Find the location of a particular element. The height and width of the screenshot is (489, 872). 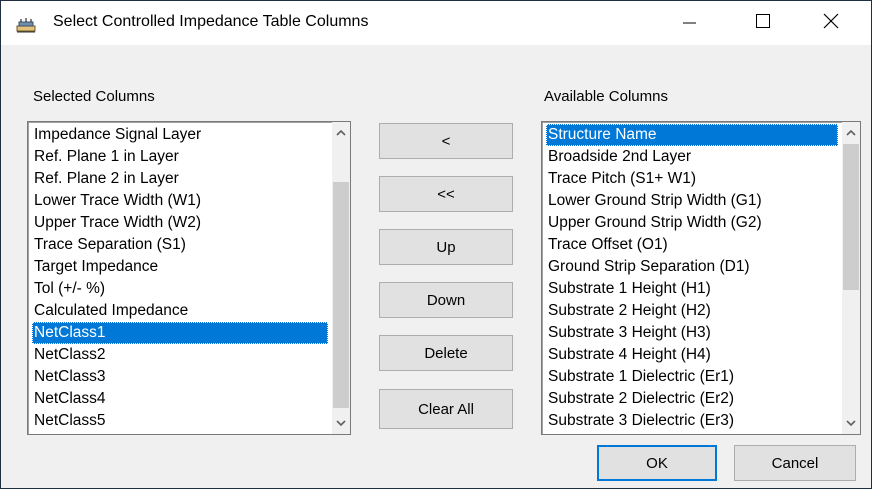

list-item: Lower Trace Width (W1) is located at coordinates (180, 201).